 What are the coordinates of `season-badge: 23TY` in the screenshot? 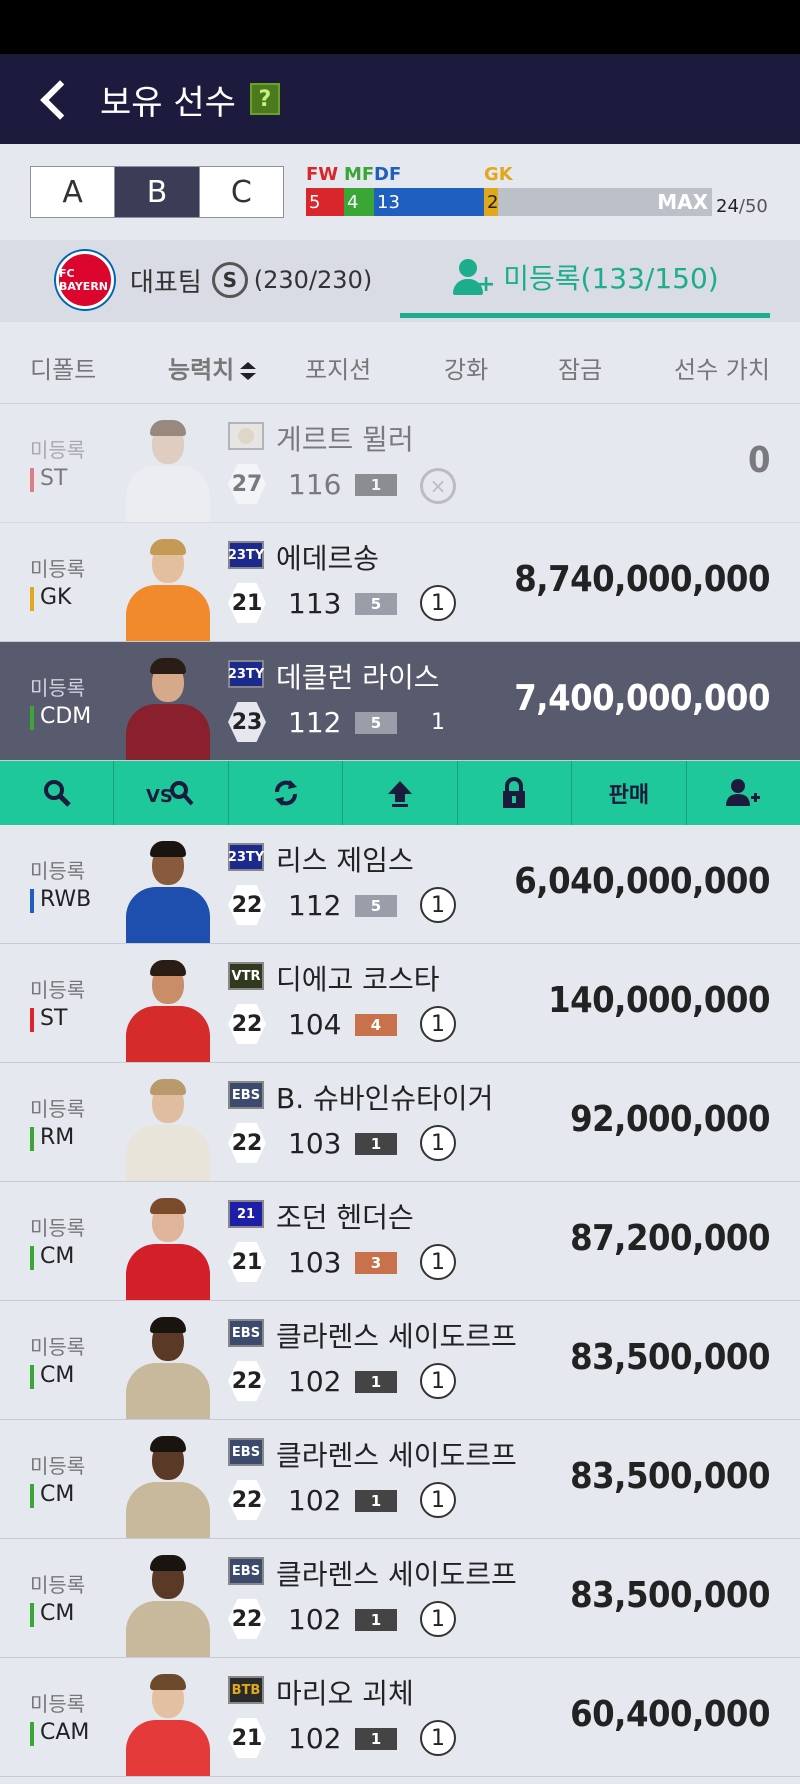 It's located at (246, 857).